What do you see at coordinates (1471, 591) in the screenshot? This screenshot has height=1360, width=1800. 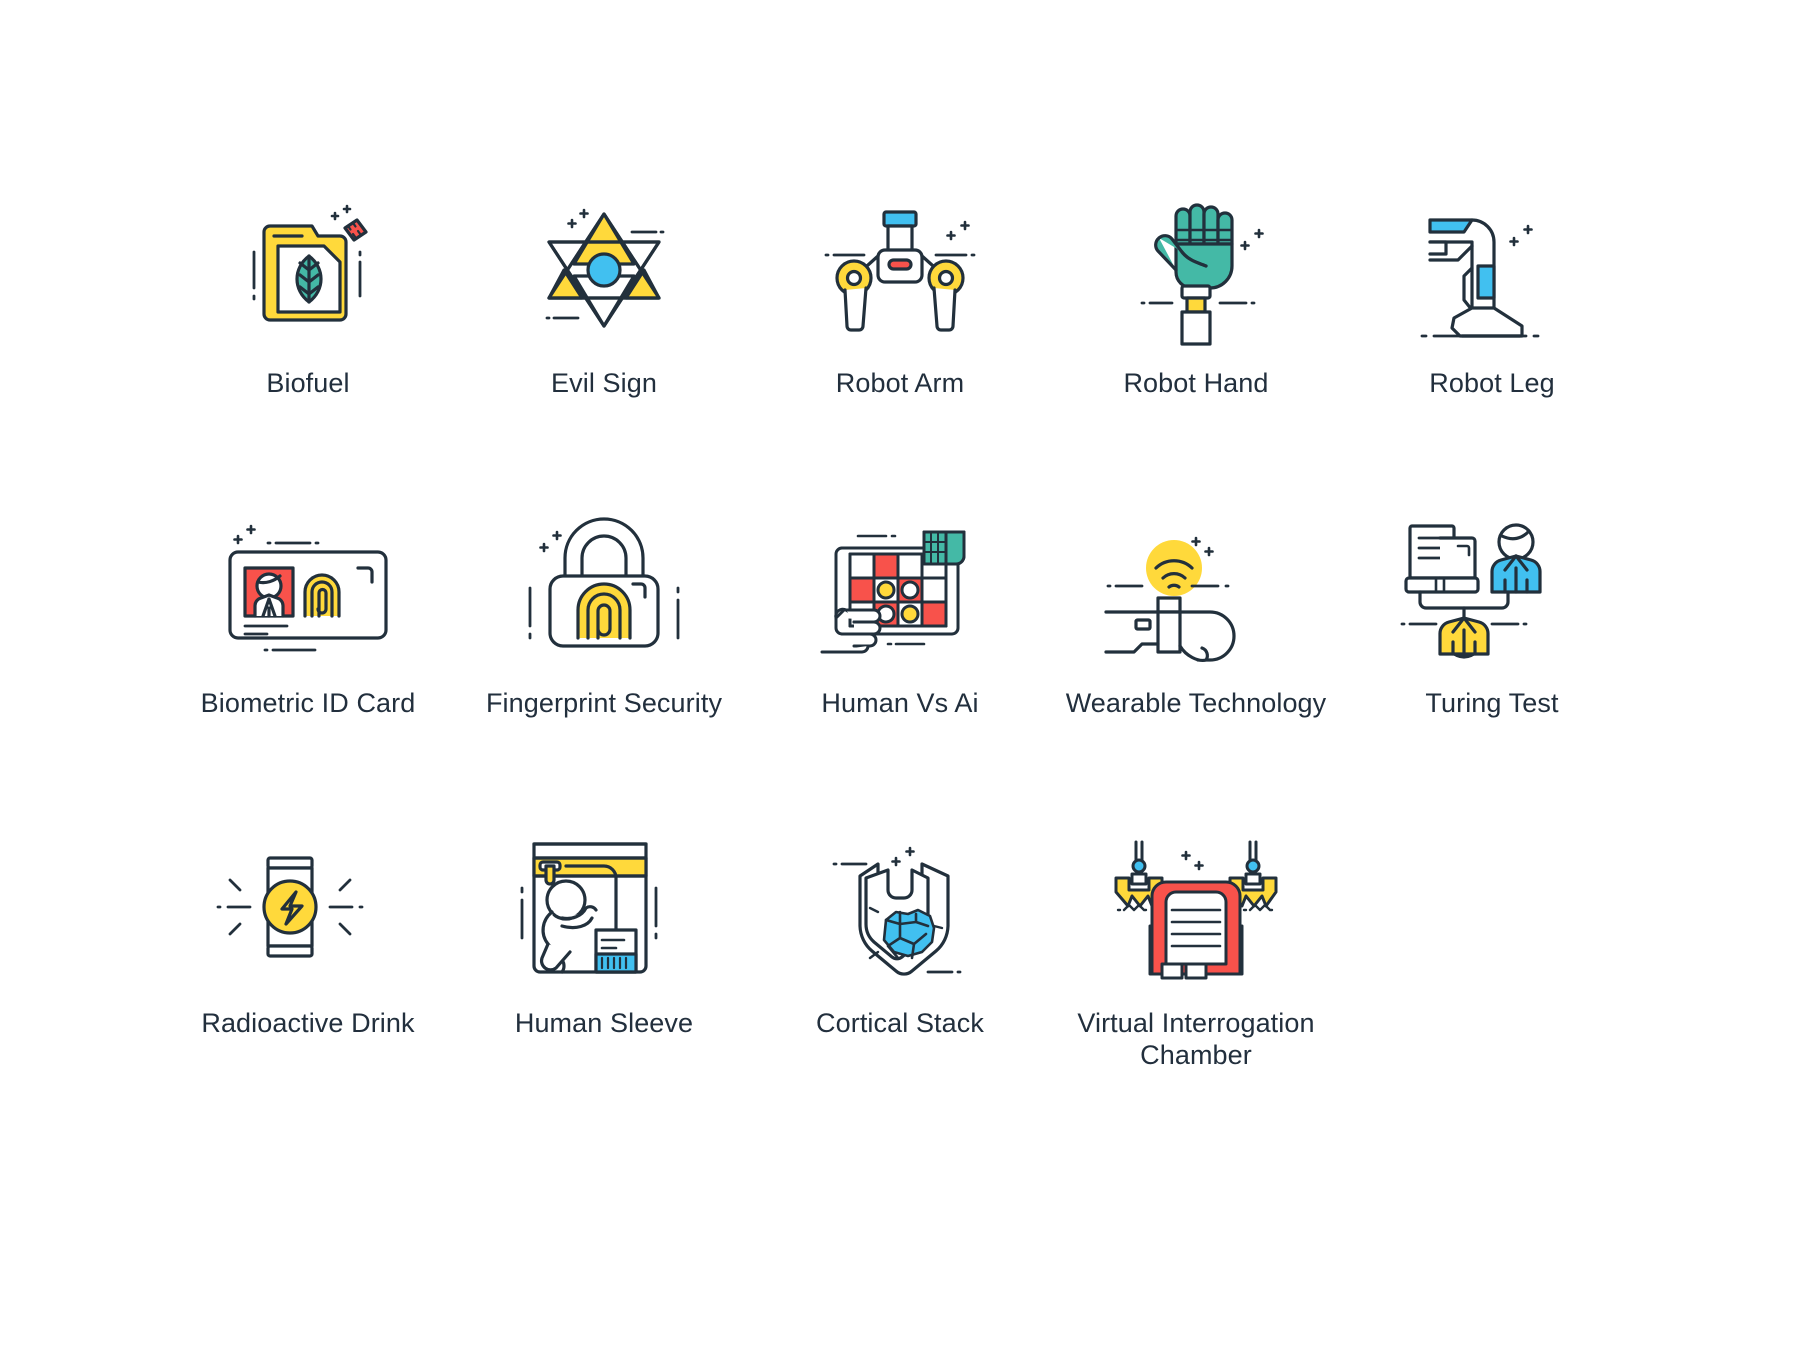 I see `turing-test-icon` at bounding box center [1471, 591].